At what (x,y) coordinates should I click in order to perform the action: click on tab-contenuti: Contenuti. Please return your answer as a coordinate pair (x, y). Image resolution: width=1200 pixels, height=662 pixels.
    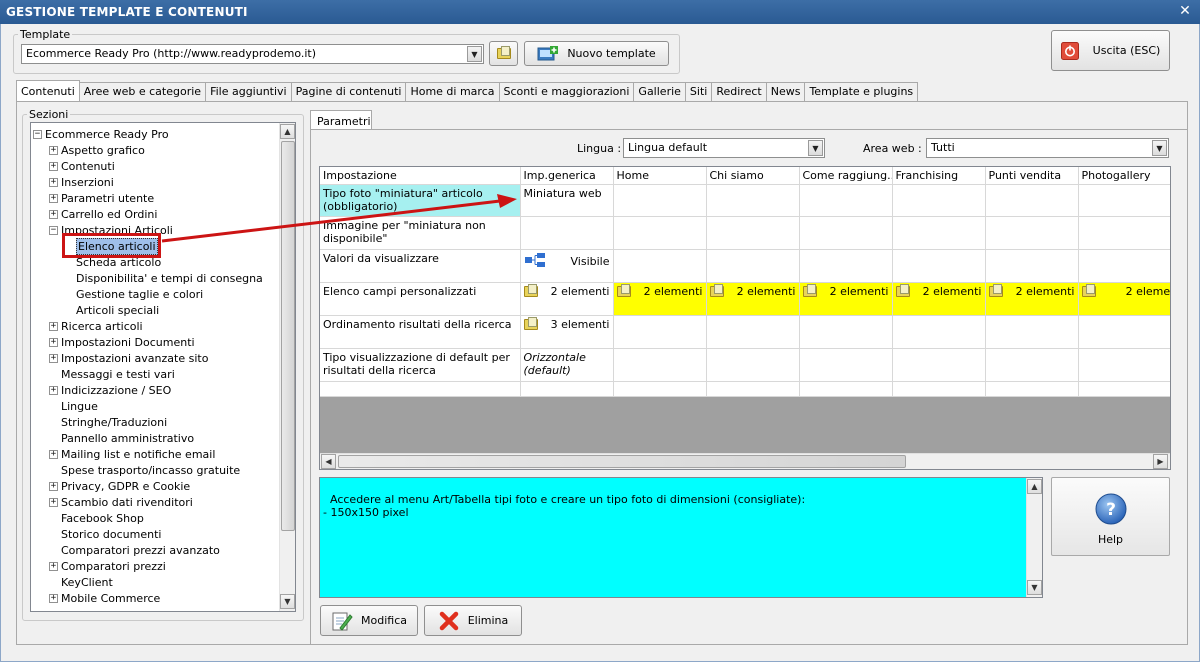
    Looking at the image, I should click on (48, 90).